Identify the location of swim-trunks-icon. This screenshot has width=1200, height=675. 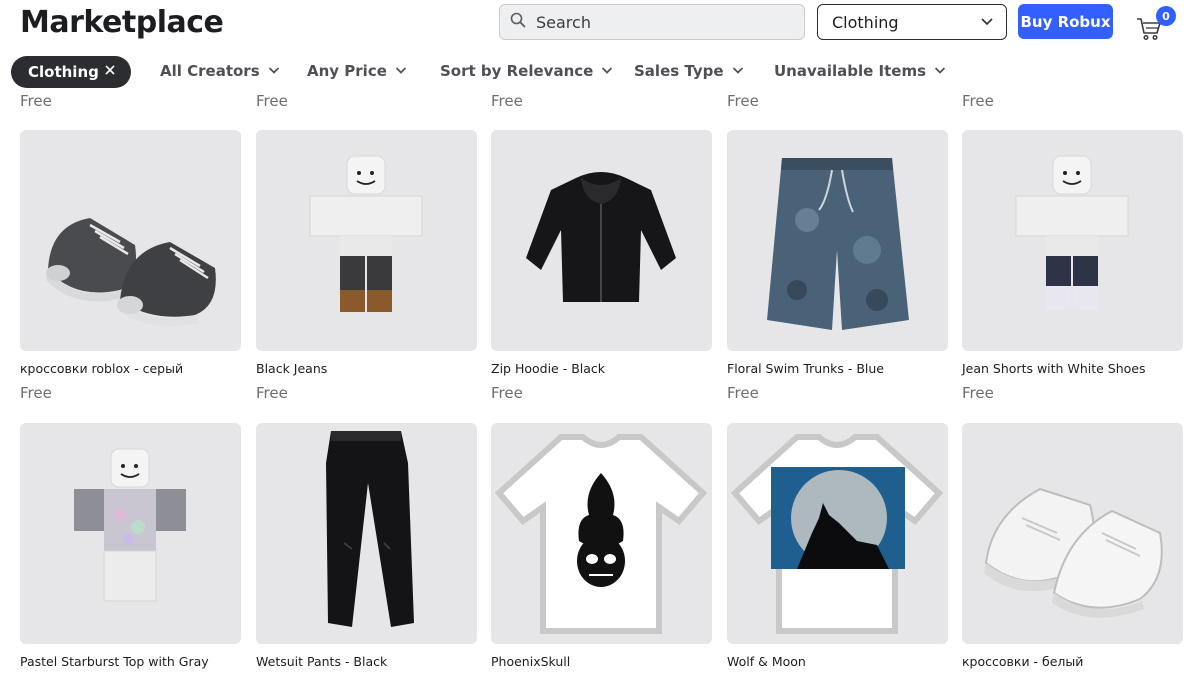
(838, 244).